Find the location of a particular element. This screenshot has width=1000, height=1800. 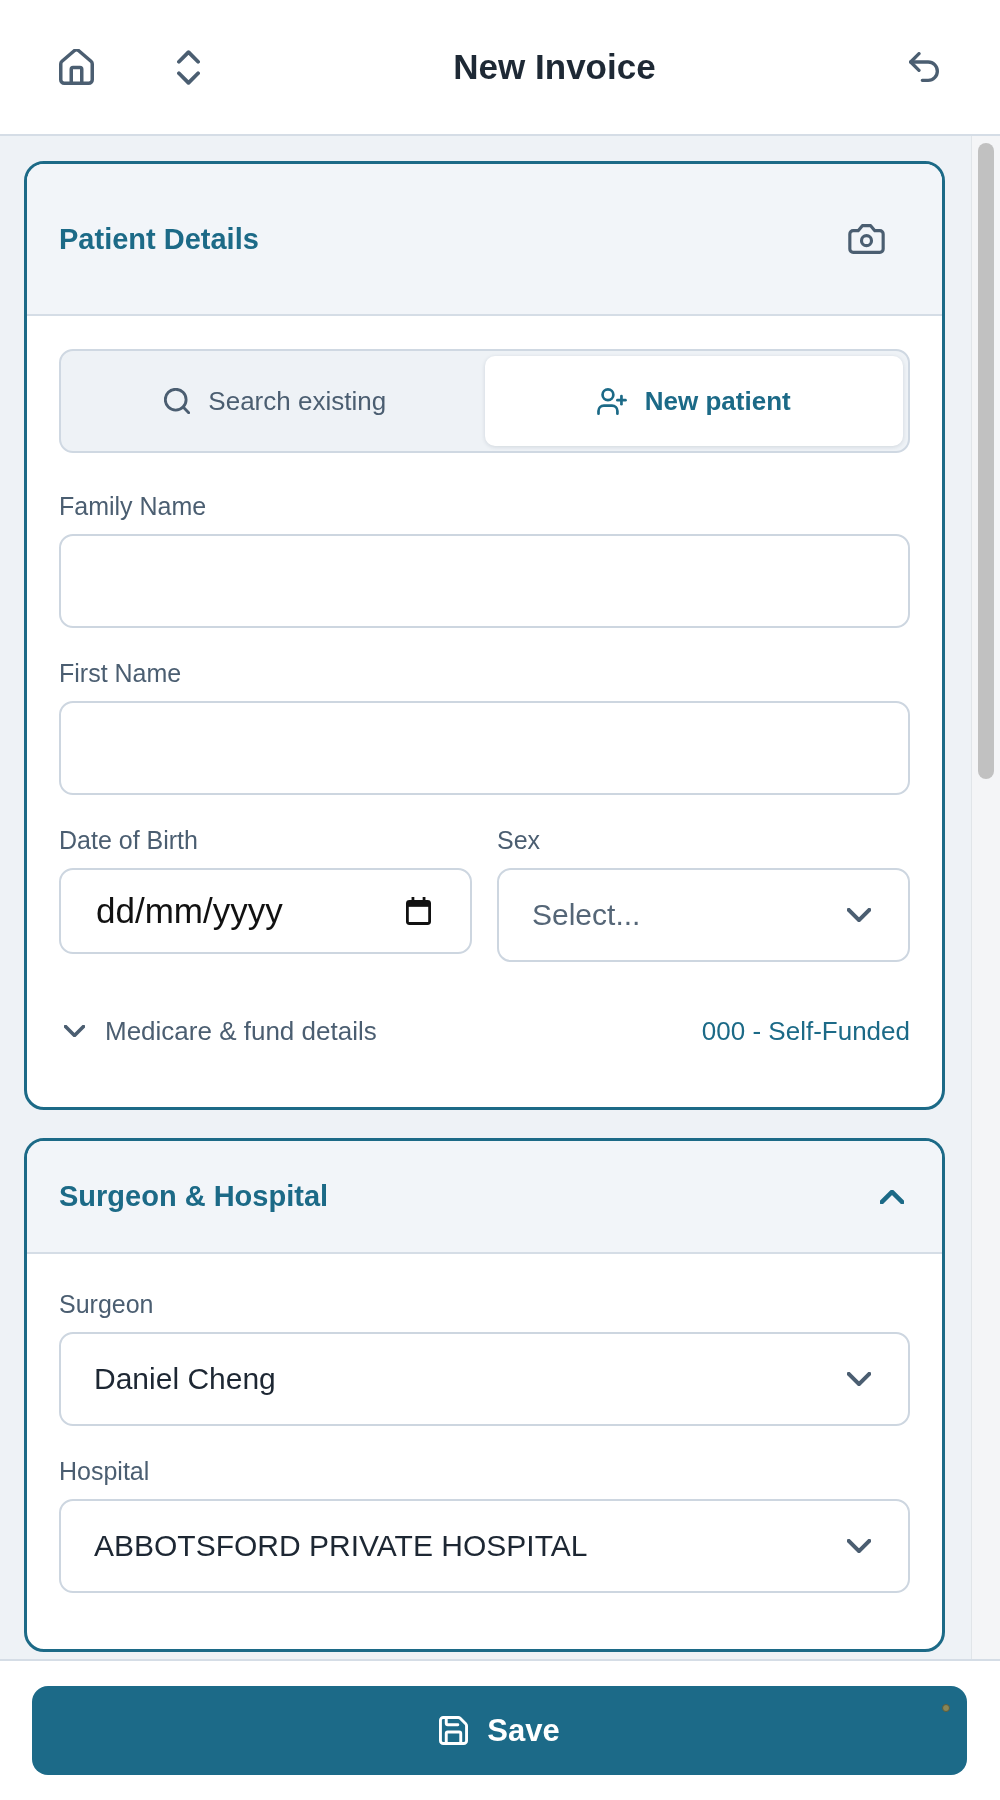

field-label: Family Name is located at coordinates (133, 506).